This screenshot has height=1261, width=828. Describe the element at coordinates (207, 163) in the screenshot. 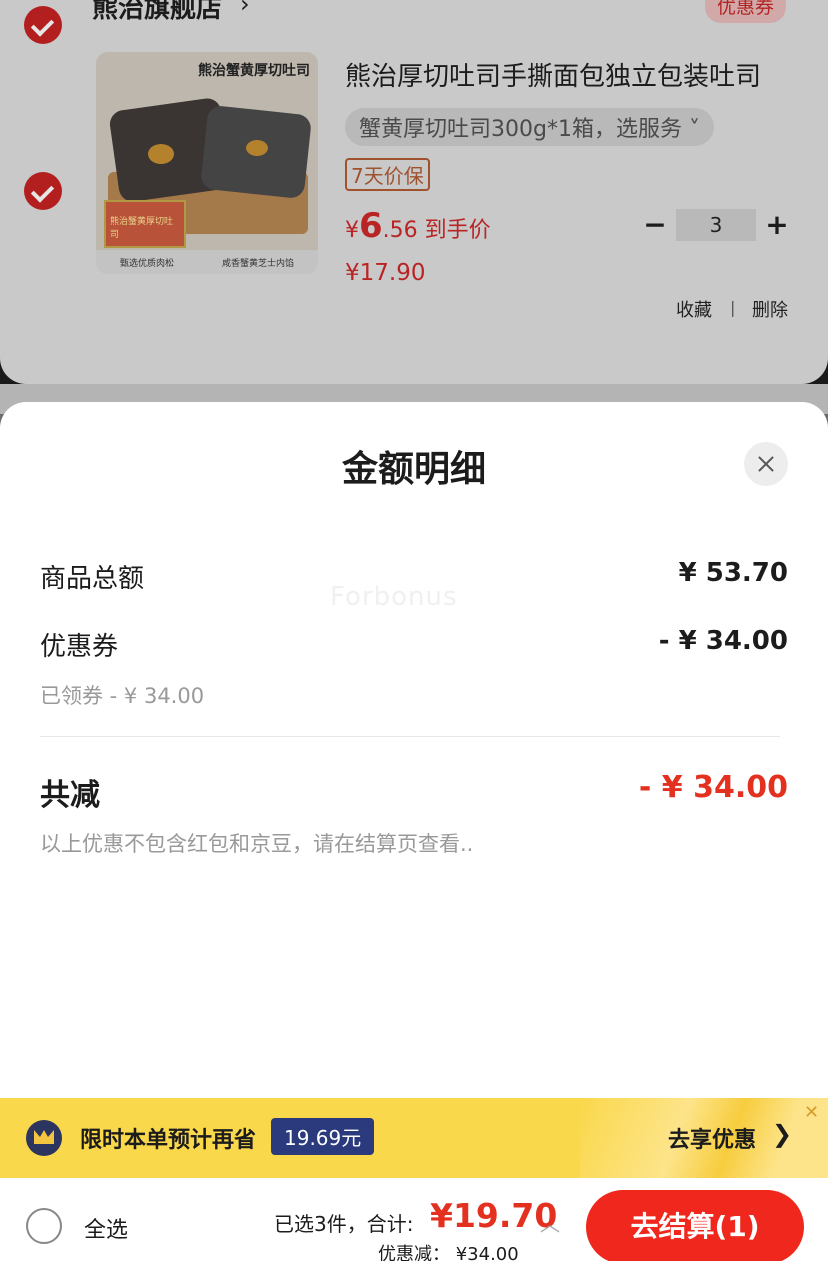

I see `product-image: 熊治蟹黄厚切吐司 熊治蟹黄厚切吐司 甄选优质肉松 咸香蟹黄芝士内馅` at that location.